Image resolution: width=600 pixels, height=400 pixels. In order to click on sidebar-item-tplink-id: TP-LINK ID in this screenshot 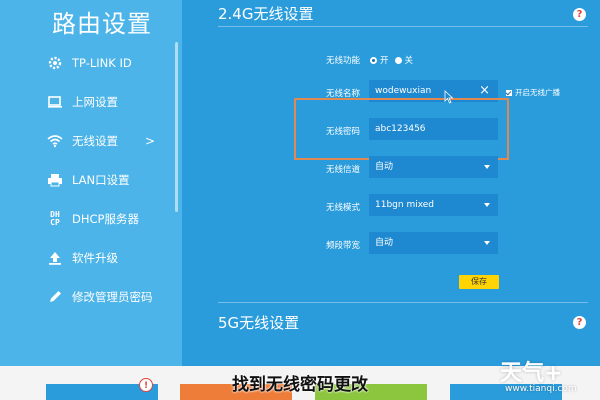, I will do `click(89, 63)`.